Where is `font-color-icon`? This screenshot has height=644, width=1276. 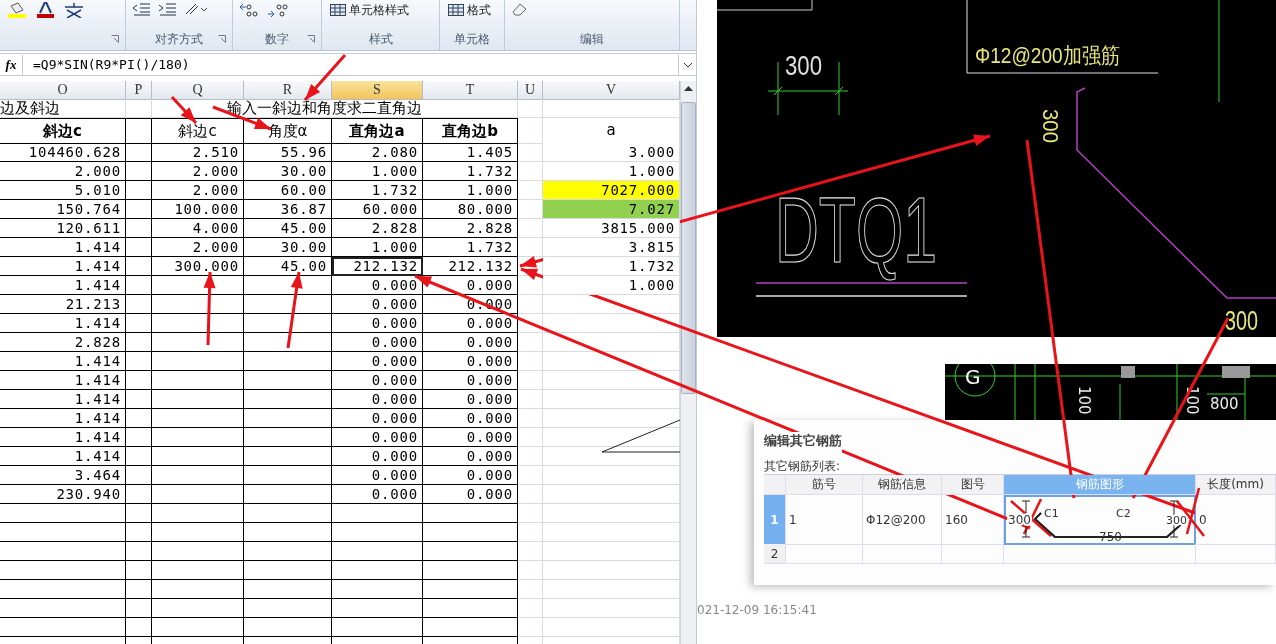
font-color-icon is located at coordinates (45, 10).